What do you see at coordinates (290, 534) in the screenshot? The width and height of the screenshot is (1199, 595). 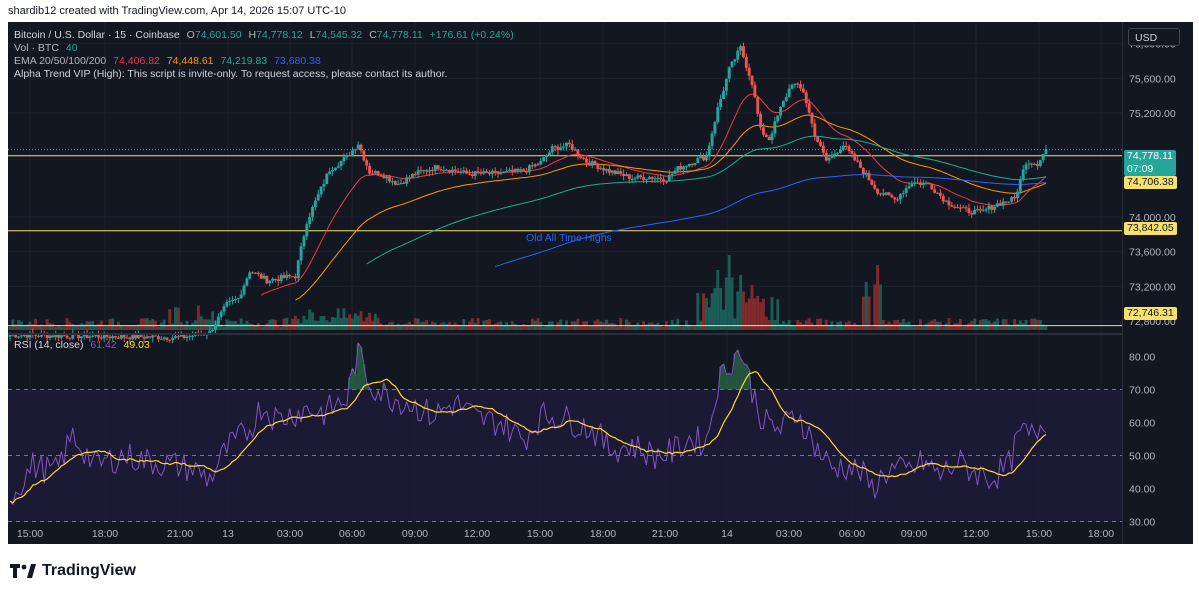 I see `time-tick-label: 03:00` at bounding box center [290, 534].